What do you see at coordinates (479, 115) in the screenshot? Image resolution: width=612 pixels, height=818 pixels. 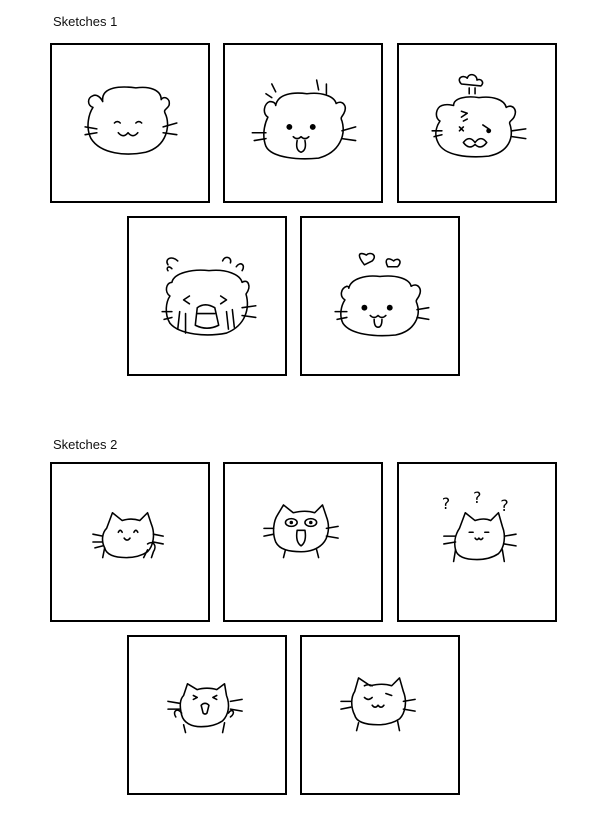 I see `hamster-angry-icon` at bounding box center [479, 115].